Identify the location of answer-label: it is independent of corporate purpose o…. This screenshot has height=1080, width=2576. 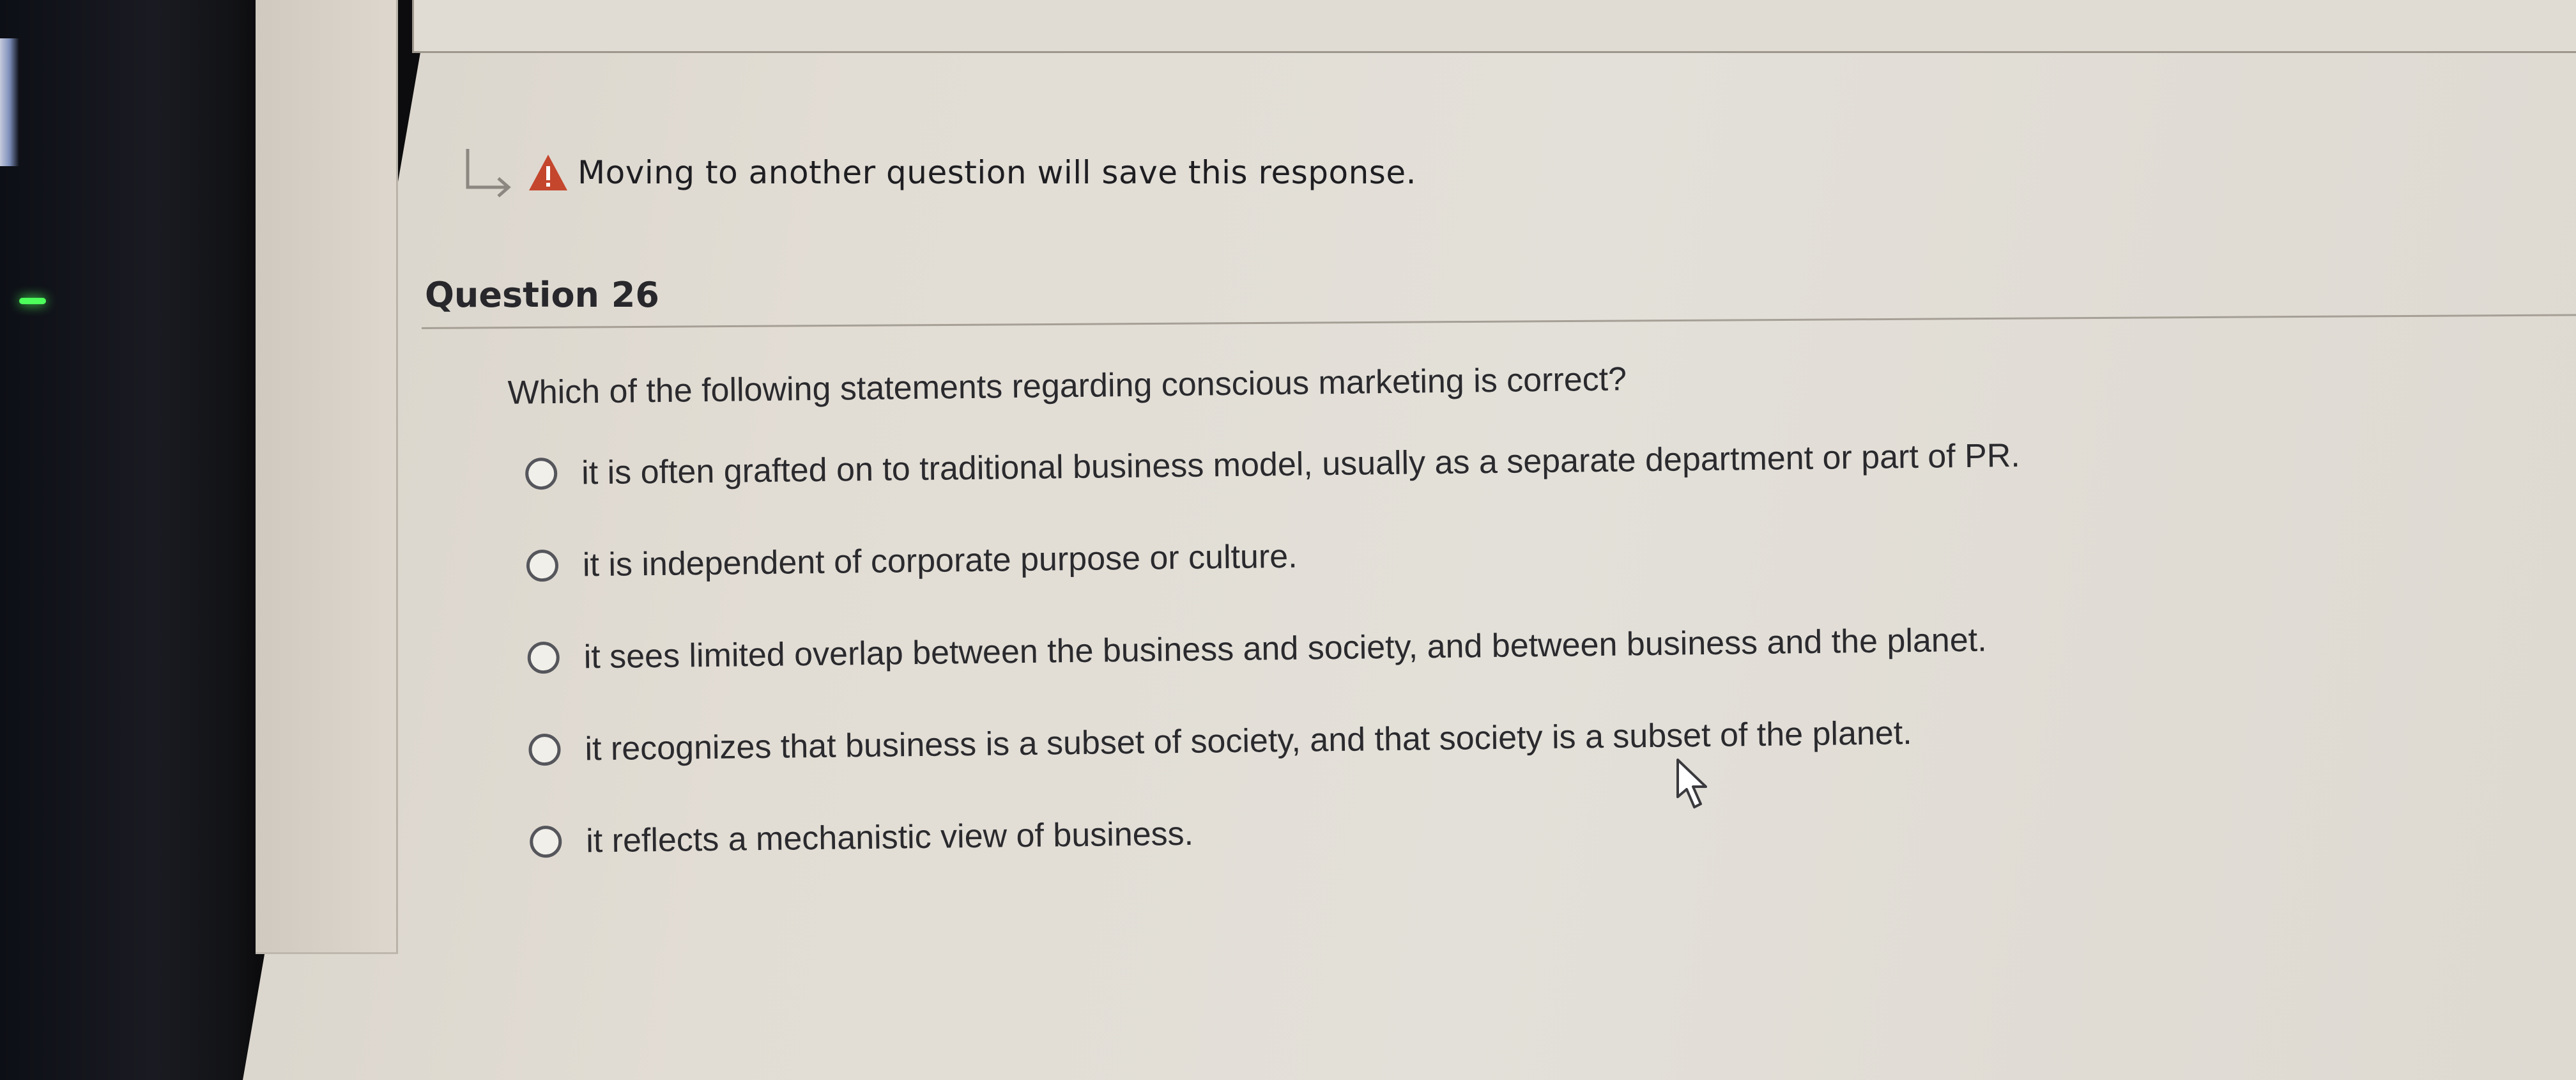
(940, 561).